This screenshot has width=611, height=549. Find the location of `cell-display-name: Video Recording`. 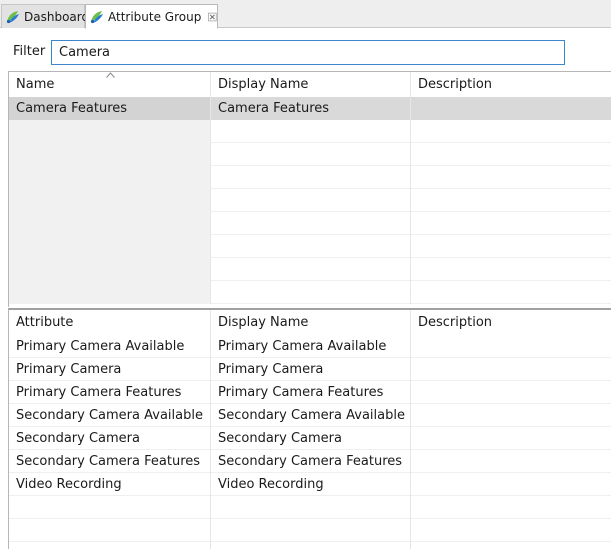

cell-display-name: Video Recording is located at coordinates (311, 484).